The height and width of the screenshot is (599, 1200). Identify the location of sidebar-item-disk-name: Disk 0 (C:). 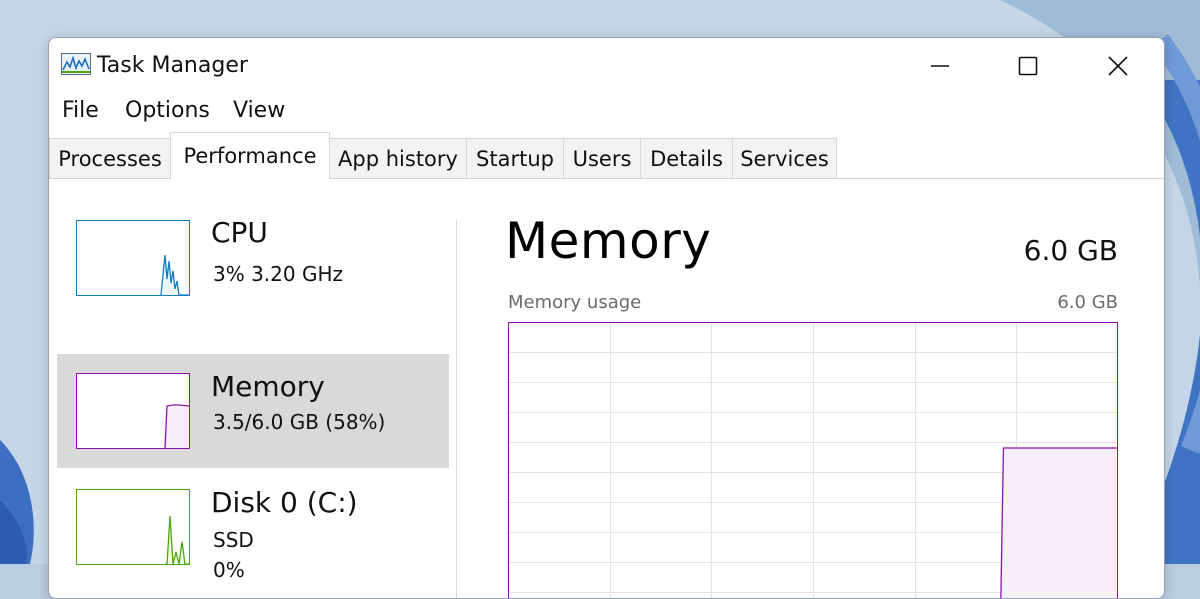
(284, 502).